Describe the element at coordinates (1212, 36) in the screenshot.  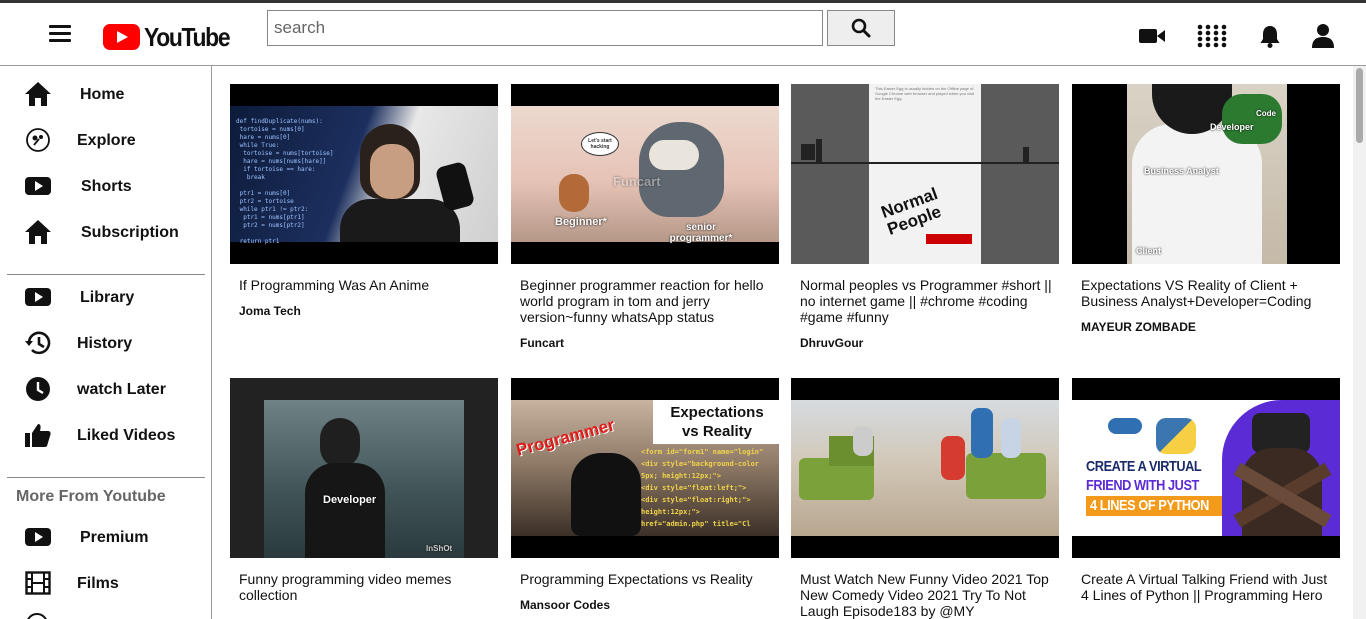
I see `apps-grid-icon` at that location.